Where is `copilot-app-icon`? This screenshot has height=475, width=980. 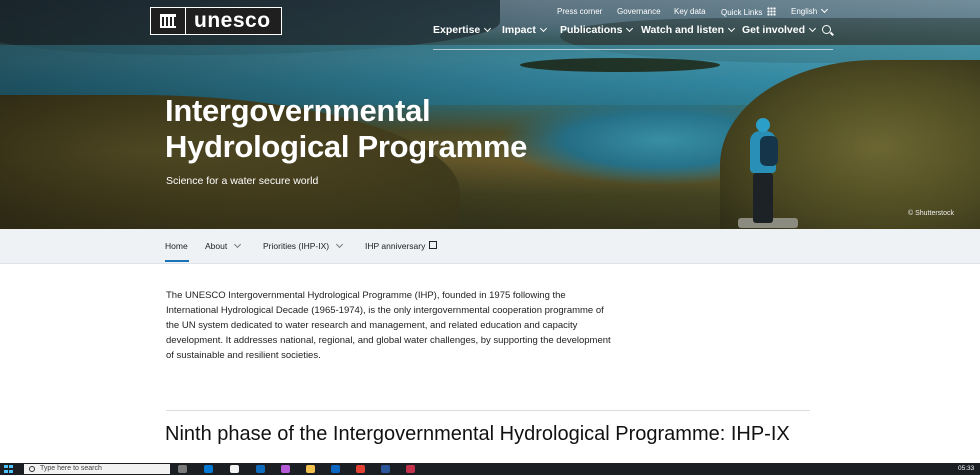
copilot-app-icon is located at coordinates (285, 469).